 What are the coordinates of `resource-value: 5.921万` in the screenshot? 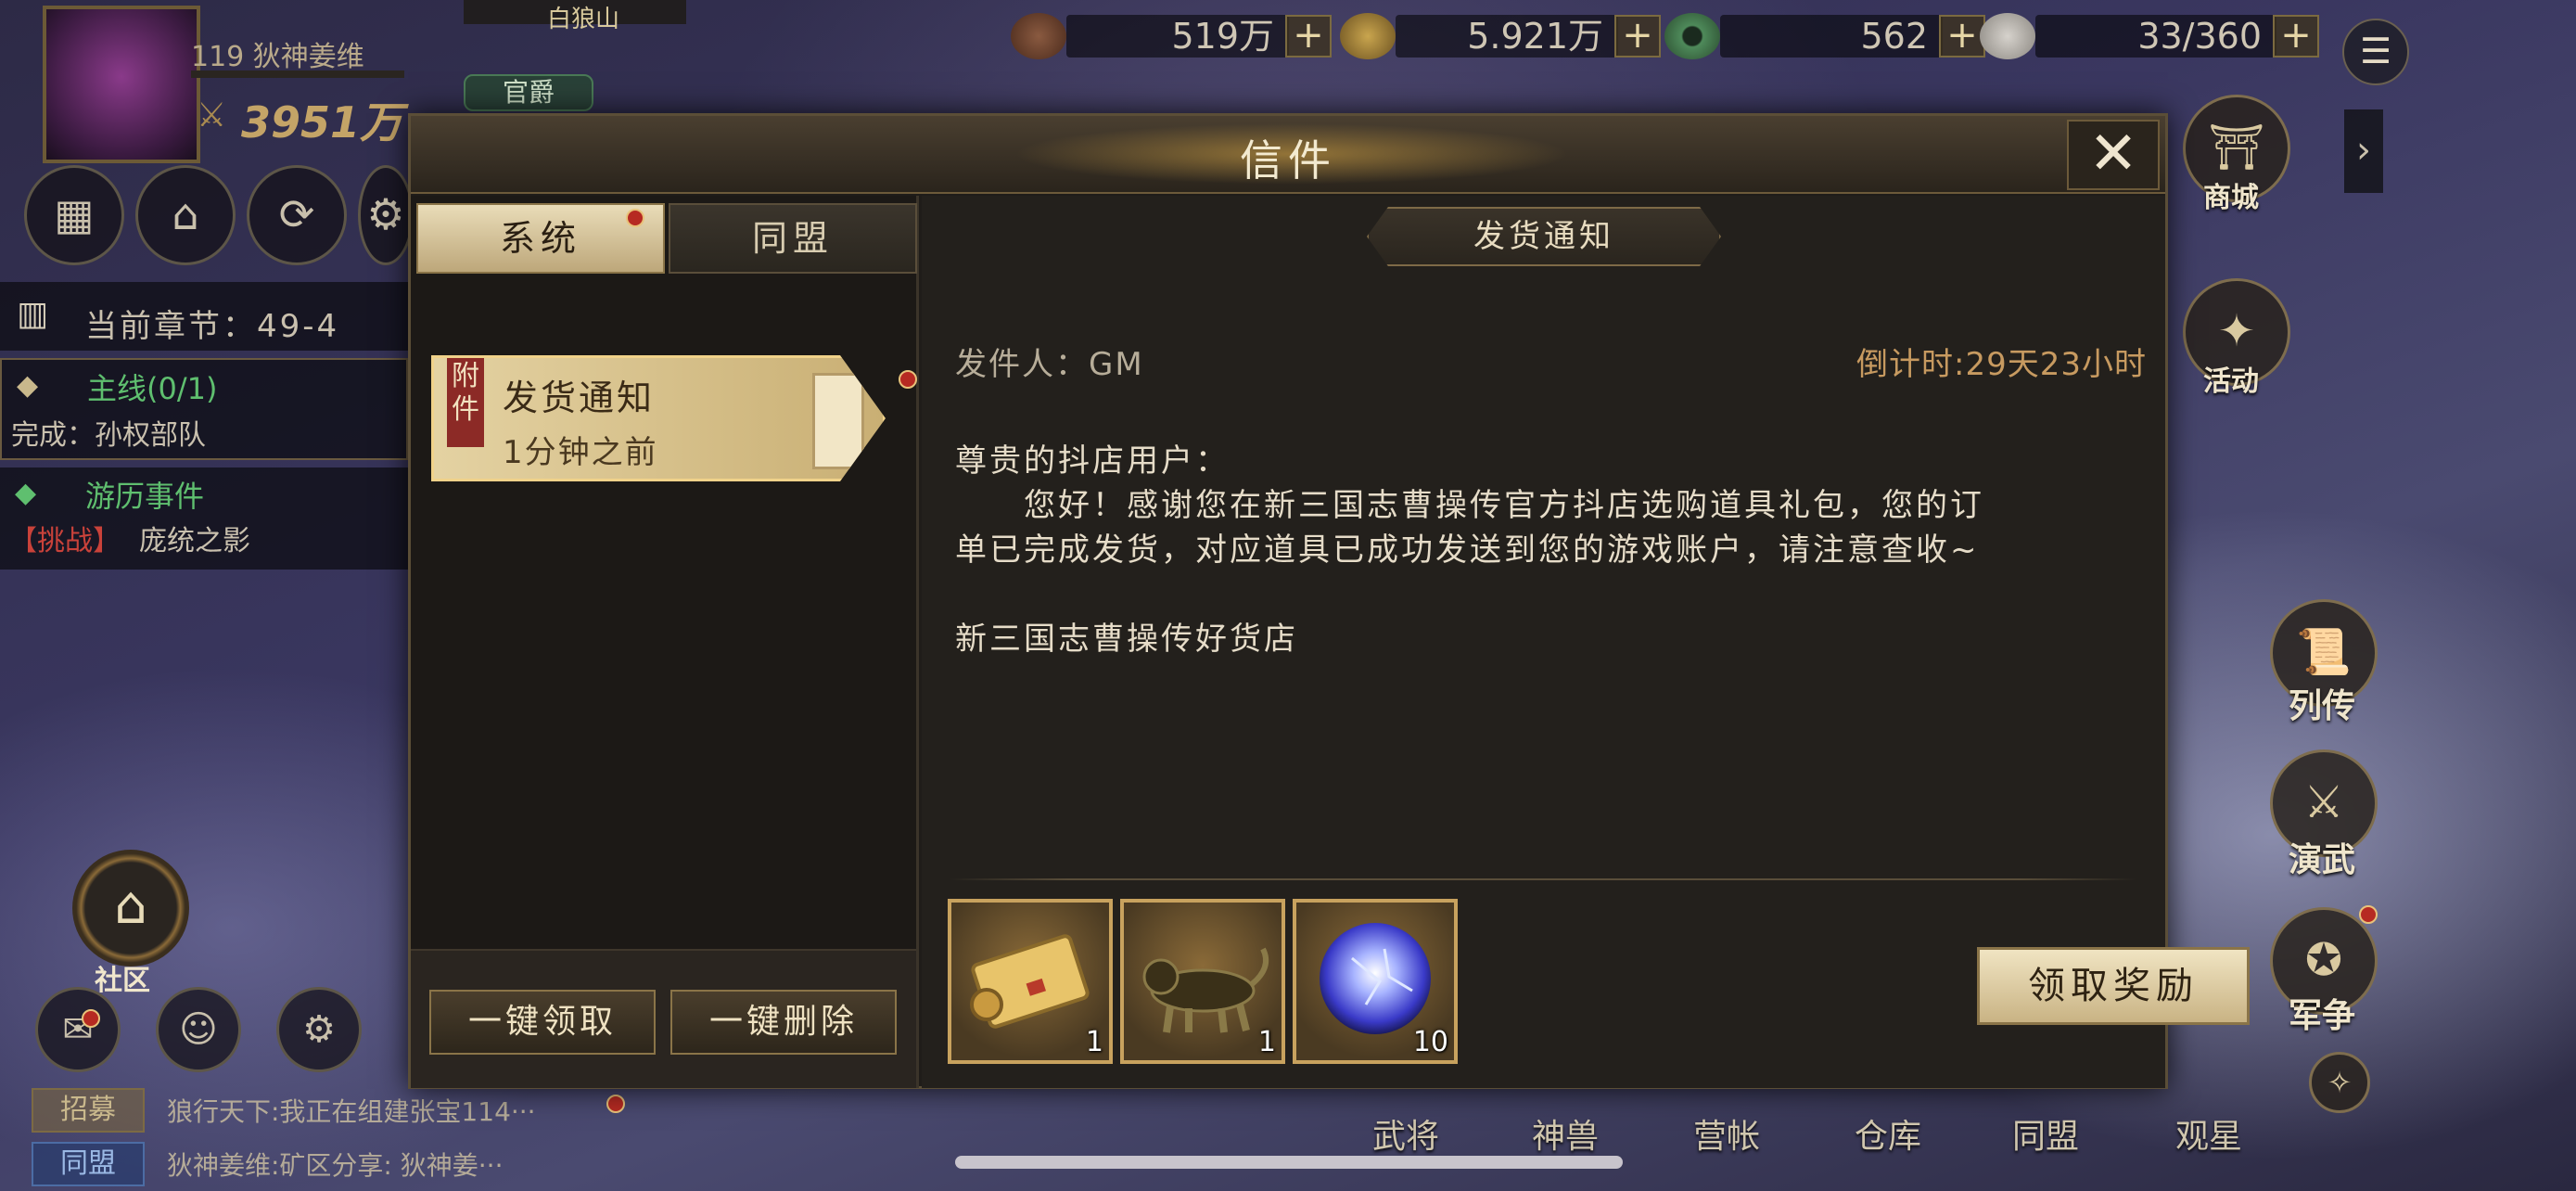 It's located at (1507, 36).